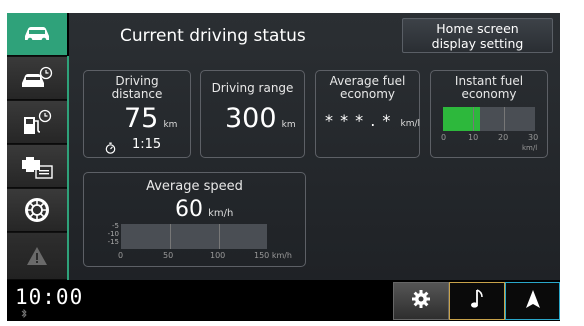 This screenshot has width=584, height=326. I want to click on avg-fuel-label-line1: Average fuel, so click(367, 81).